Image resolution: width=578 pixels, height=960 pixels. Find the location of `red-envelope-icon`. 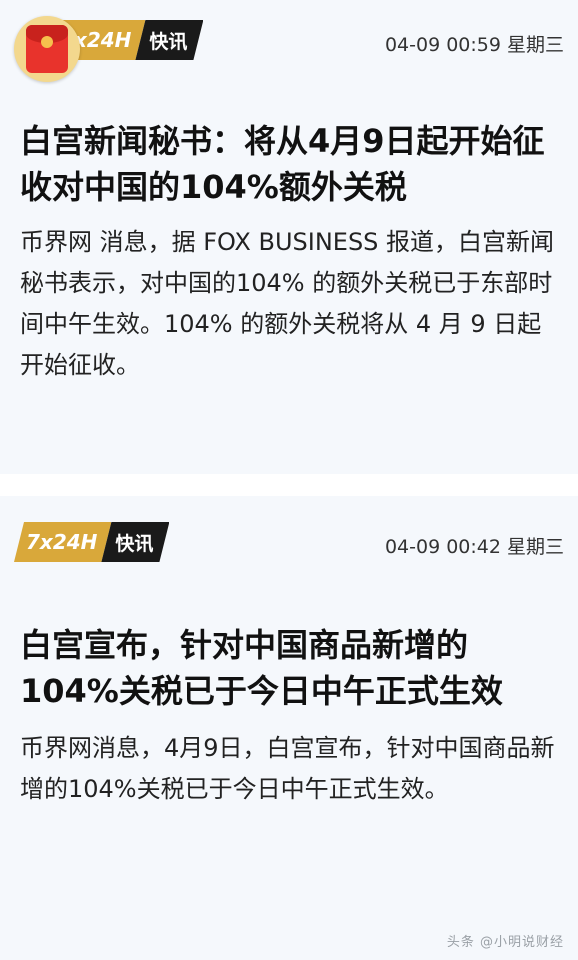

red-envelope-icon is located at coordinates (47, 49).